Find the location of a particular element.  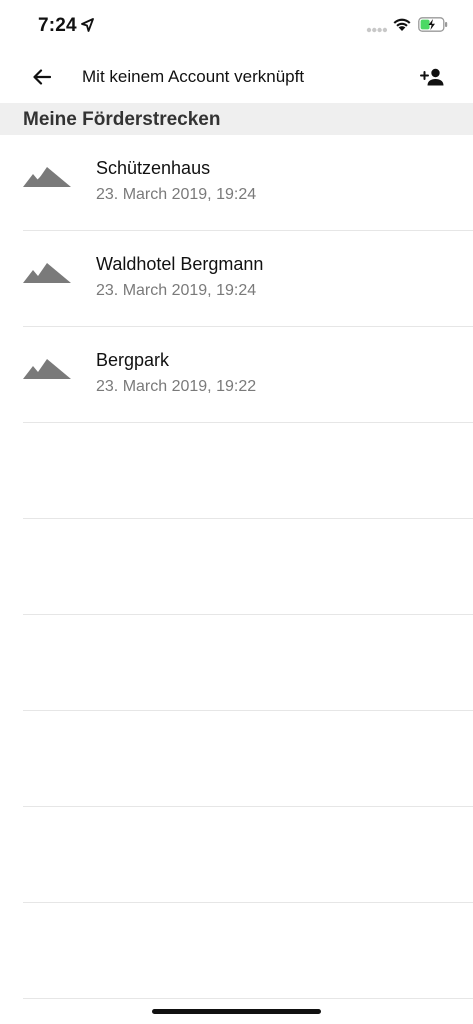

section-header: Meine Förderstrecken is located at coordinates (236, 119).